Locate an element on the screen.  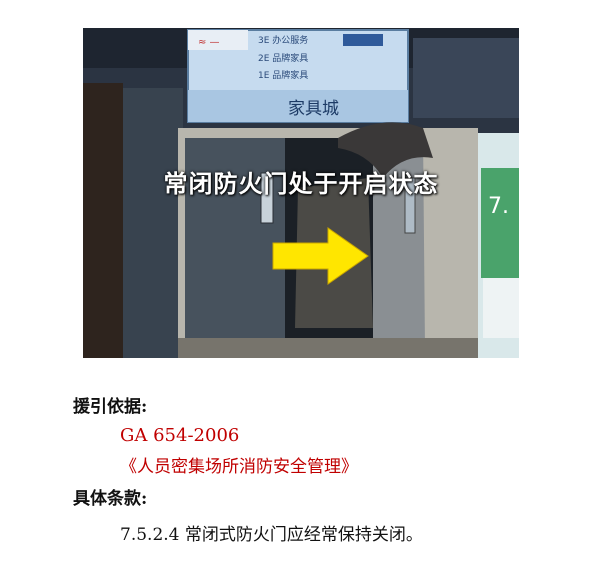
standard-number: GA 654-2006 is located at coordinates (180, 435).